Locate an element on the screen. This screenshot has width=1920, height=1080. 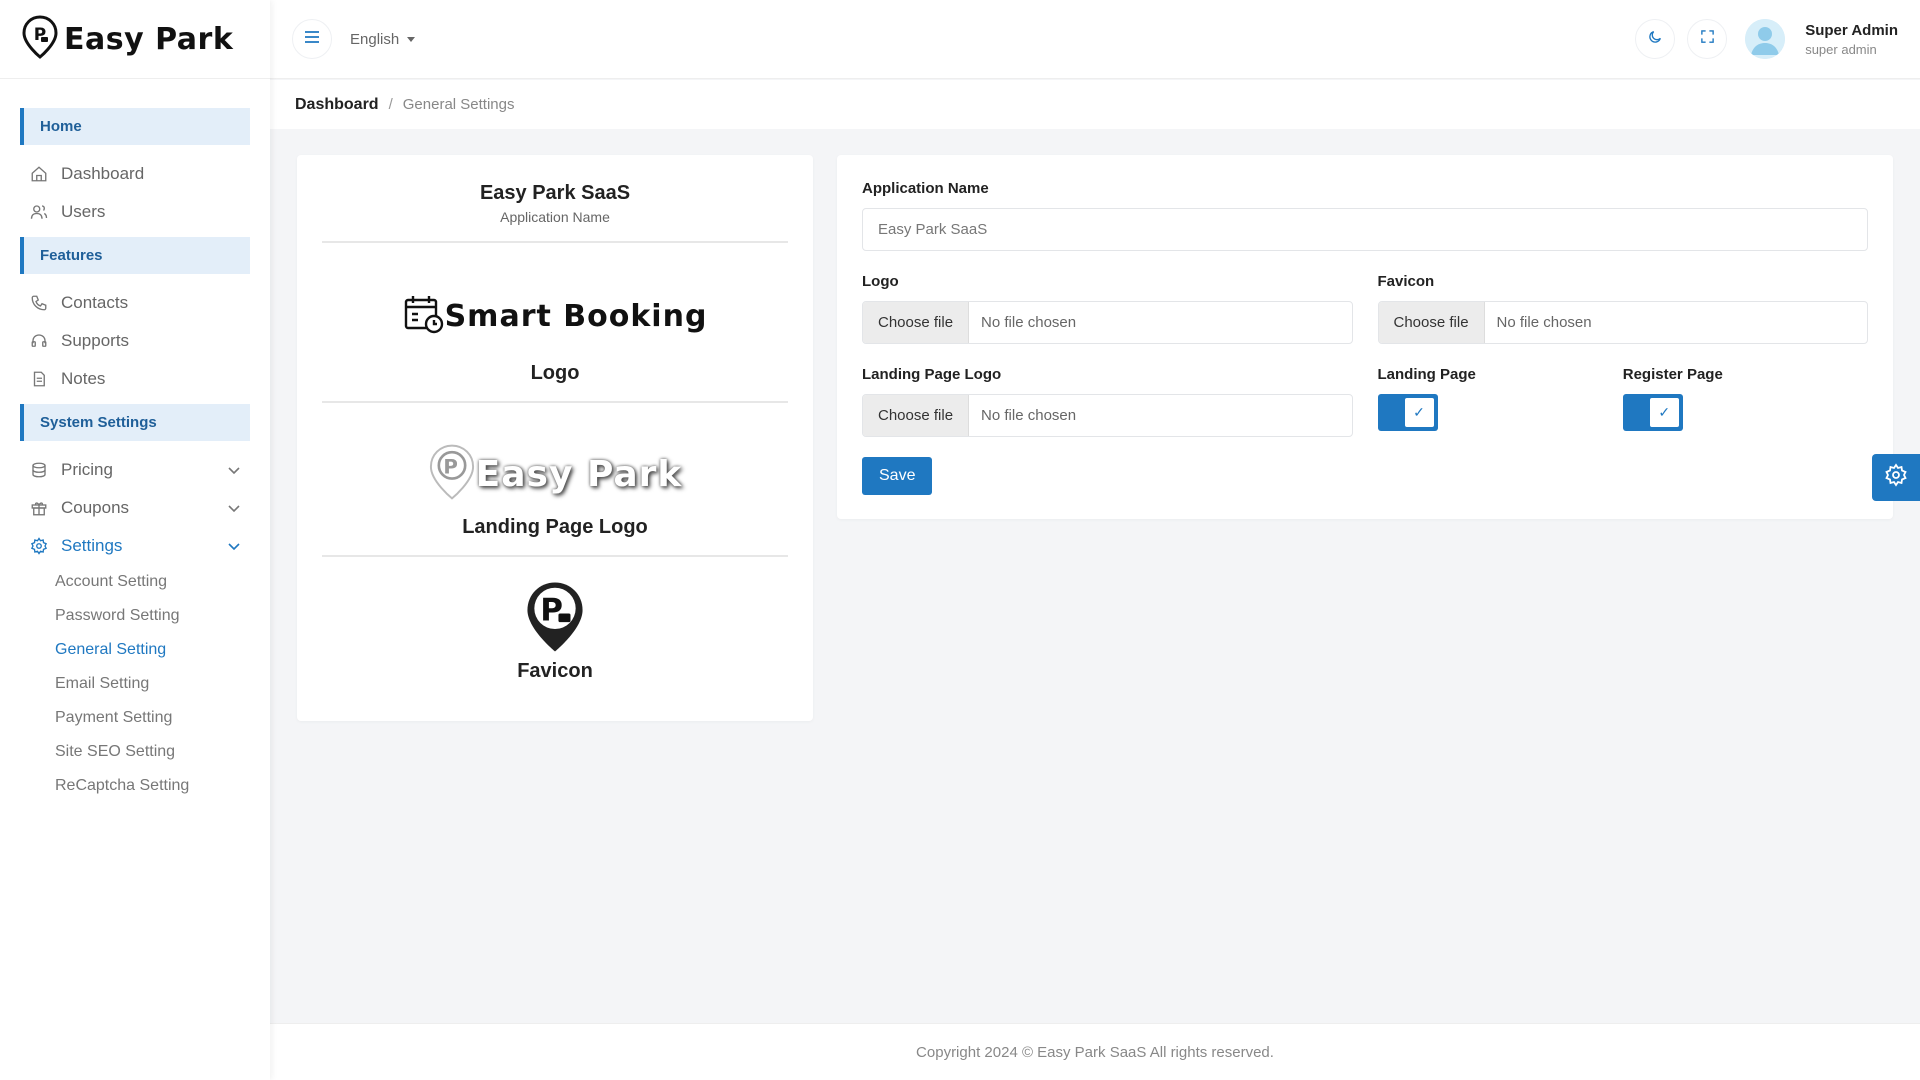
phone-icon is located at coordinates (39, 303).